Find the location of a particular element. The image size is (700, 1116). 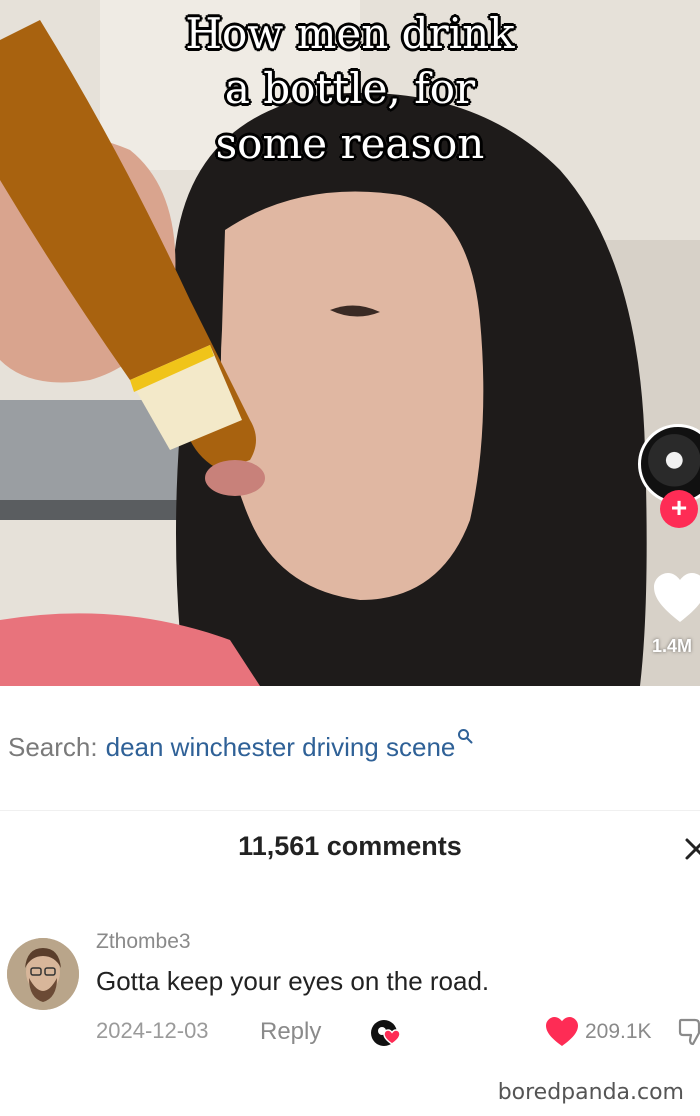

caption-line: How men drink is located at coordinates (350, 33).